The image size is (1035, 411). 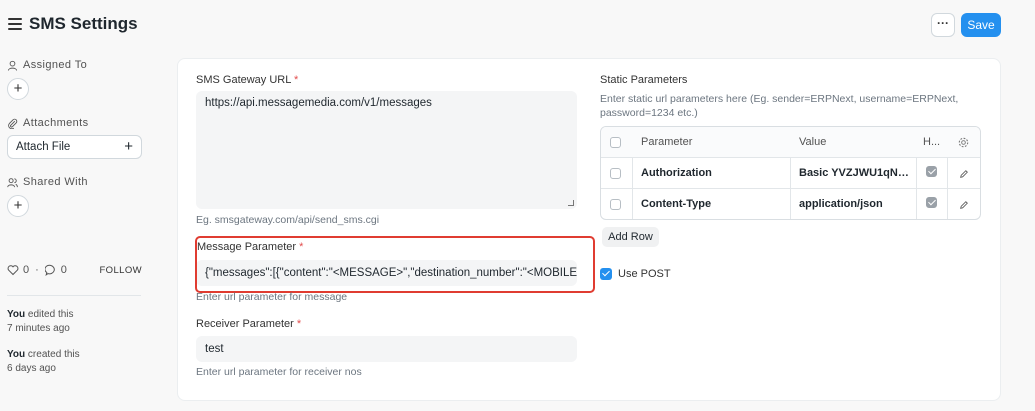 What do you see at coordinates (18, 89) in the screenshot?
I see `add-assignee-button: +` at bounding box center [18, 89].